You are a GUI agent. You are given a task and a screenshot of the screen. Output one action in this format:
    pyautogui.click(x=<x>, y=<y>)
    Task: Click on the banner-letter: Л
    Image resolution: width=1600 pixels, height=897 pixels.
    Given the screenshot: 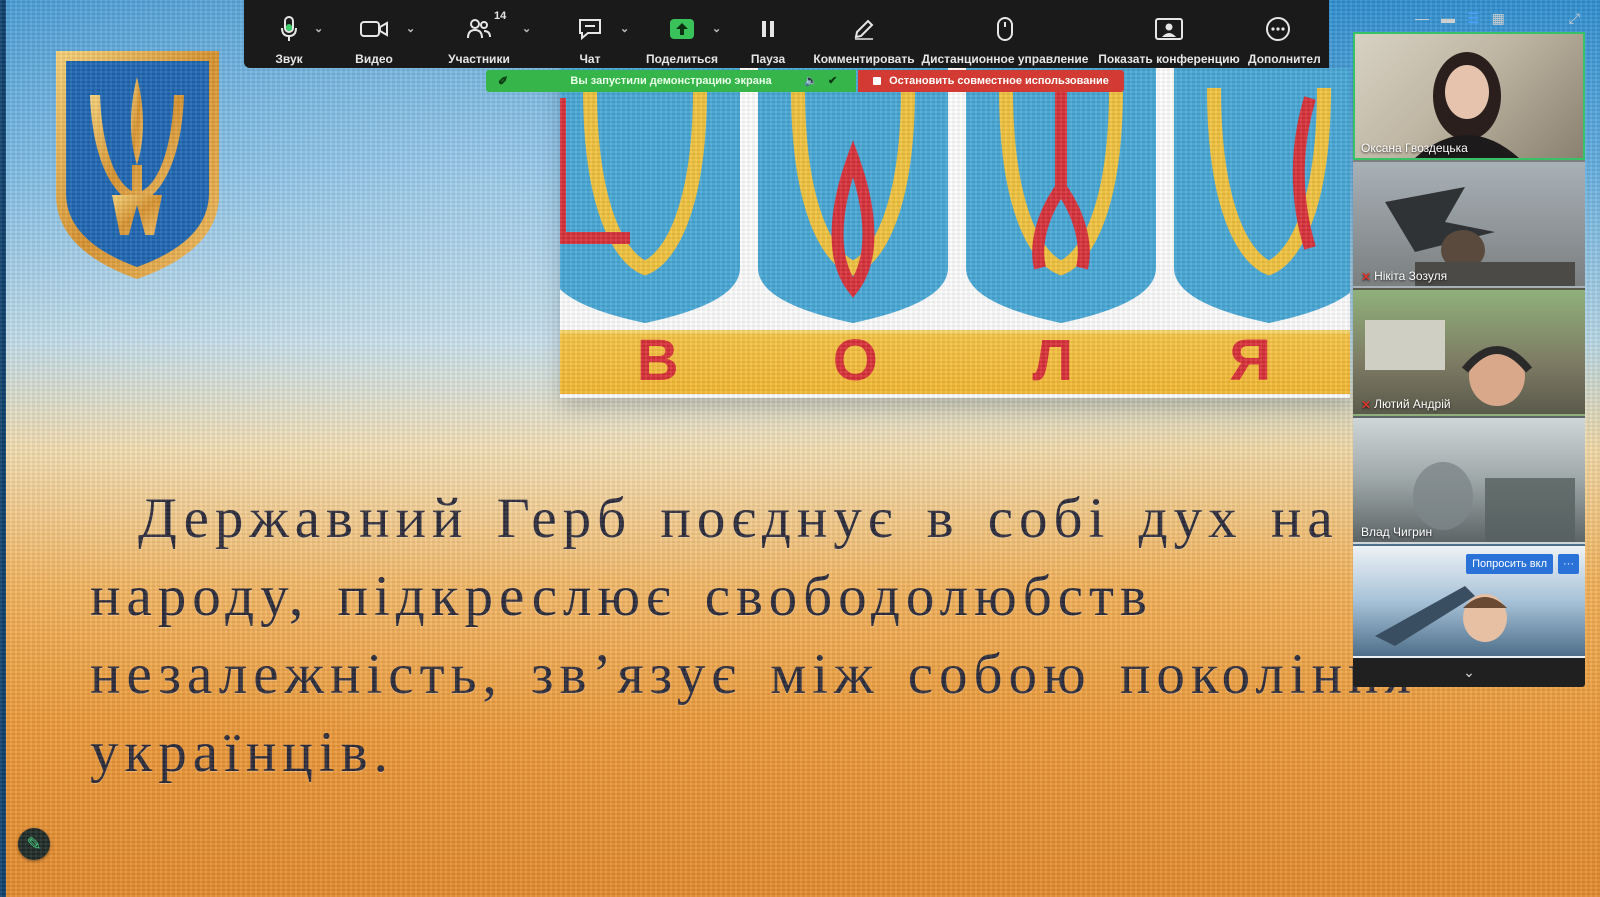 What is the action you would take?
    pyautogui.click(x=1054, y=360)
    